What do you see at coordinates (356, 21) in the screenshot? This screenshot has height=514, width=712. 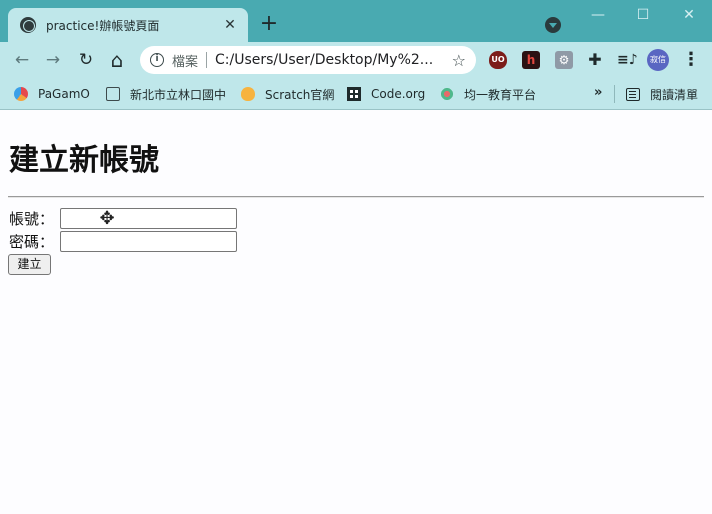 I see `title-bar: practice!辦帳號頁面 ✕ + — ☐ ✕` at bounding box center [356, 21].